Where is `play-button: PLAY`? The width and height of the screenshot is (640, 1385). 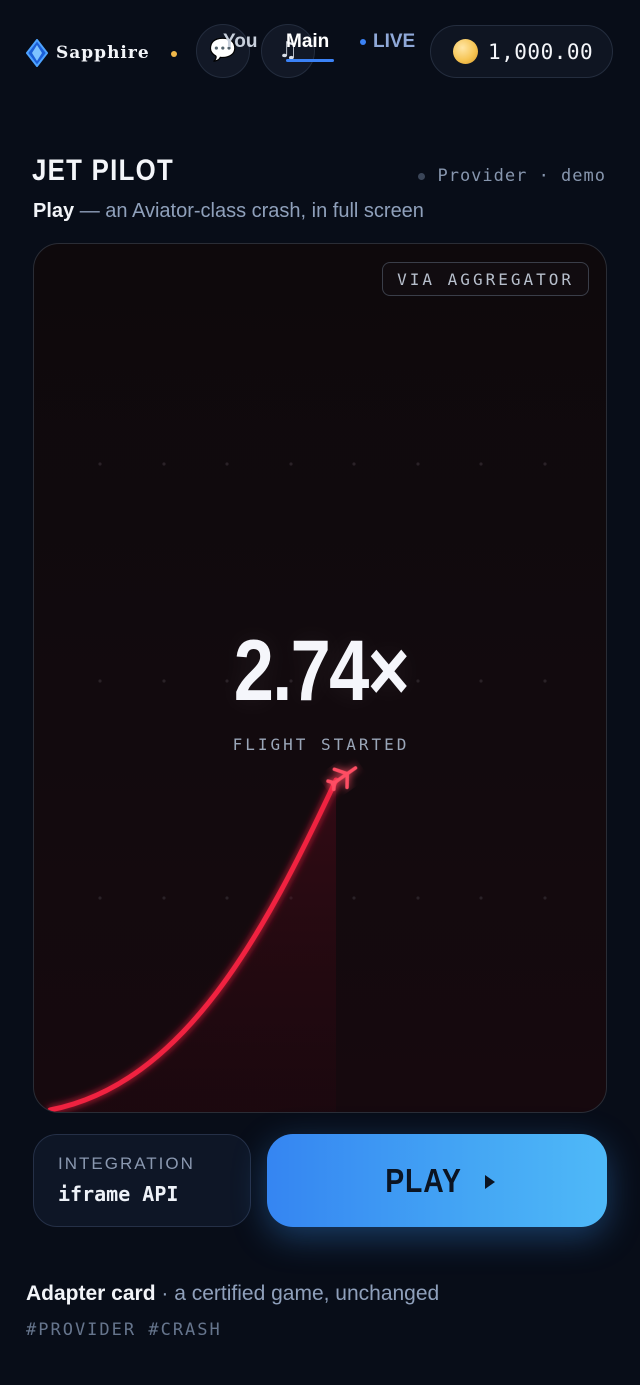
play-button: PLAY is located at coordinates (437, 1180).